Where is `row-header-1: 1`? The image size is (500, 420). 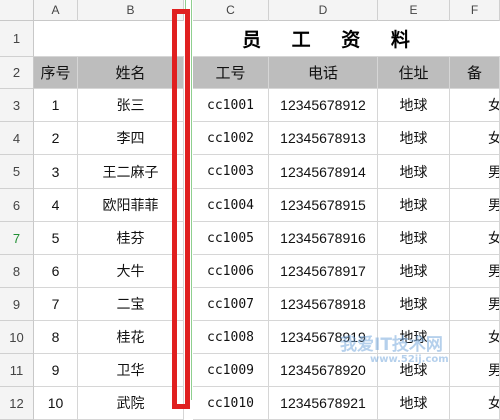 row-header-1: 1 is located at coordinates (17, 39).